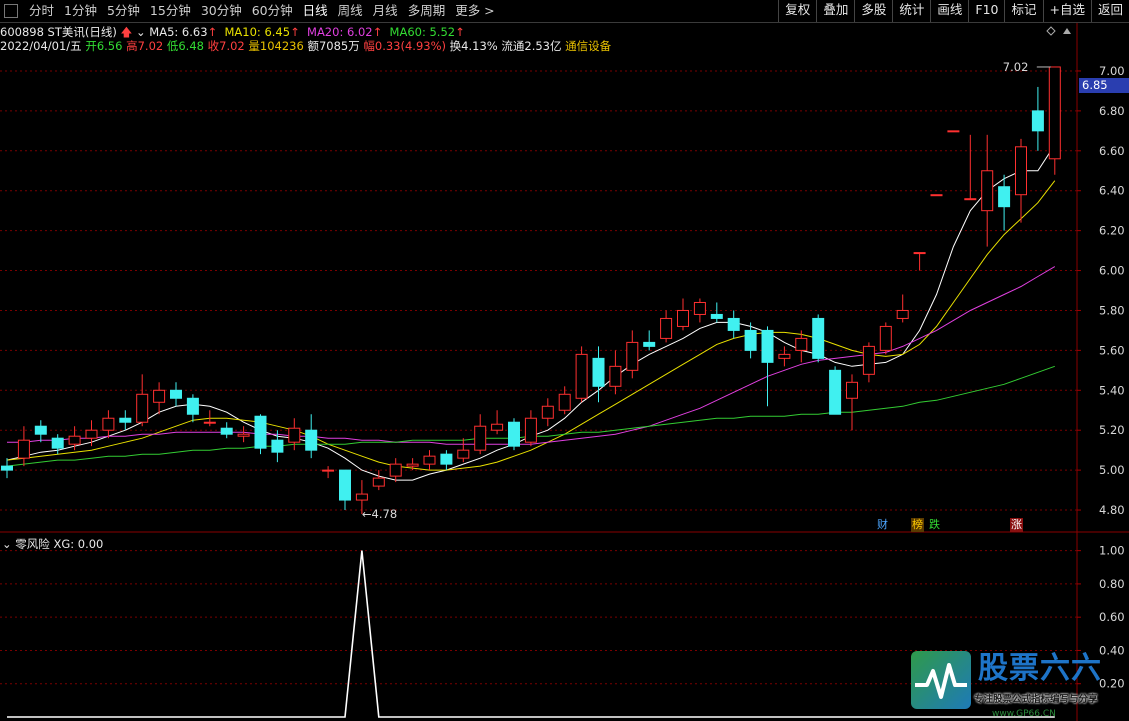  I want to click on diamond-icon, so click(1051, 31).